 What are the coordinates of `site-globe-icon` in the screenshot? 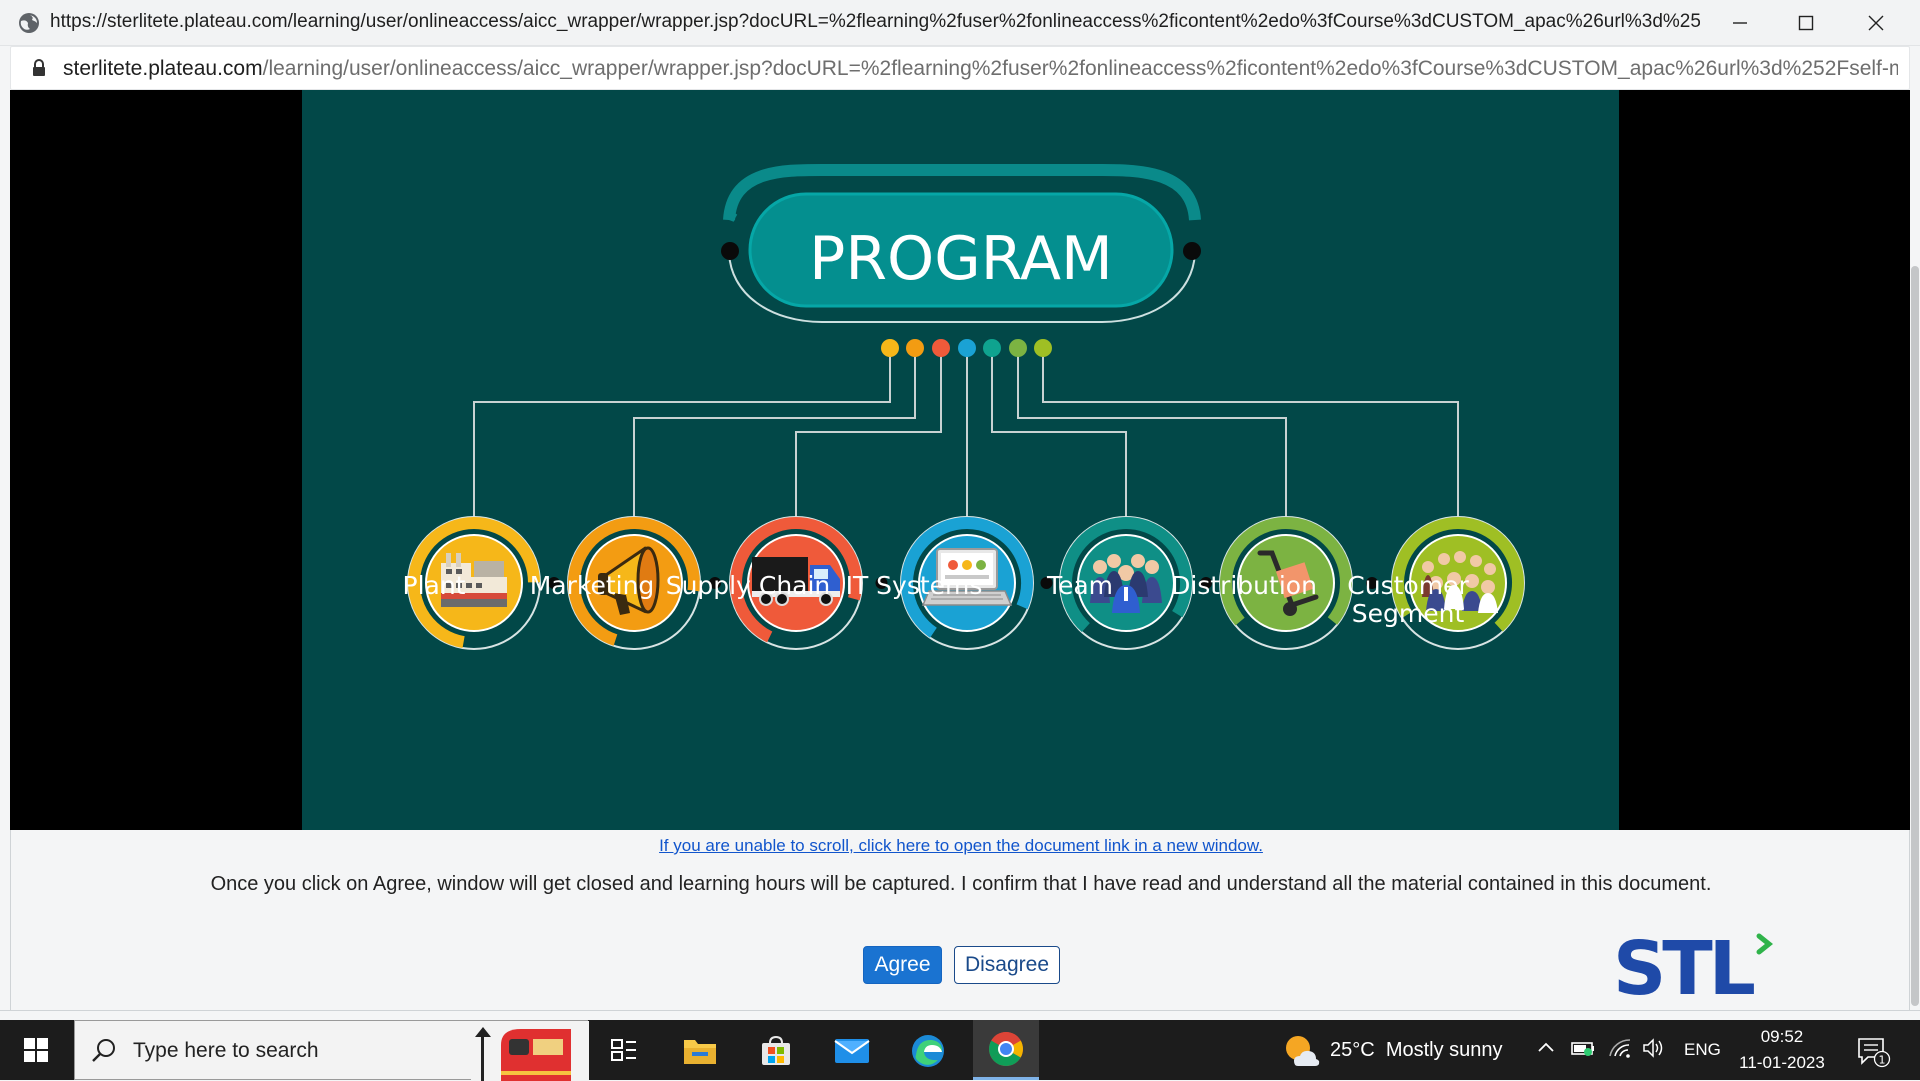 It's located at (29, 23).